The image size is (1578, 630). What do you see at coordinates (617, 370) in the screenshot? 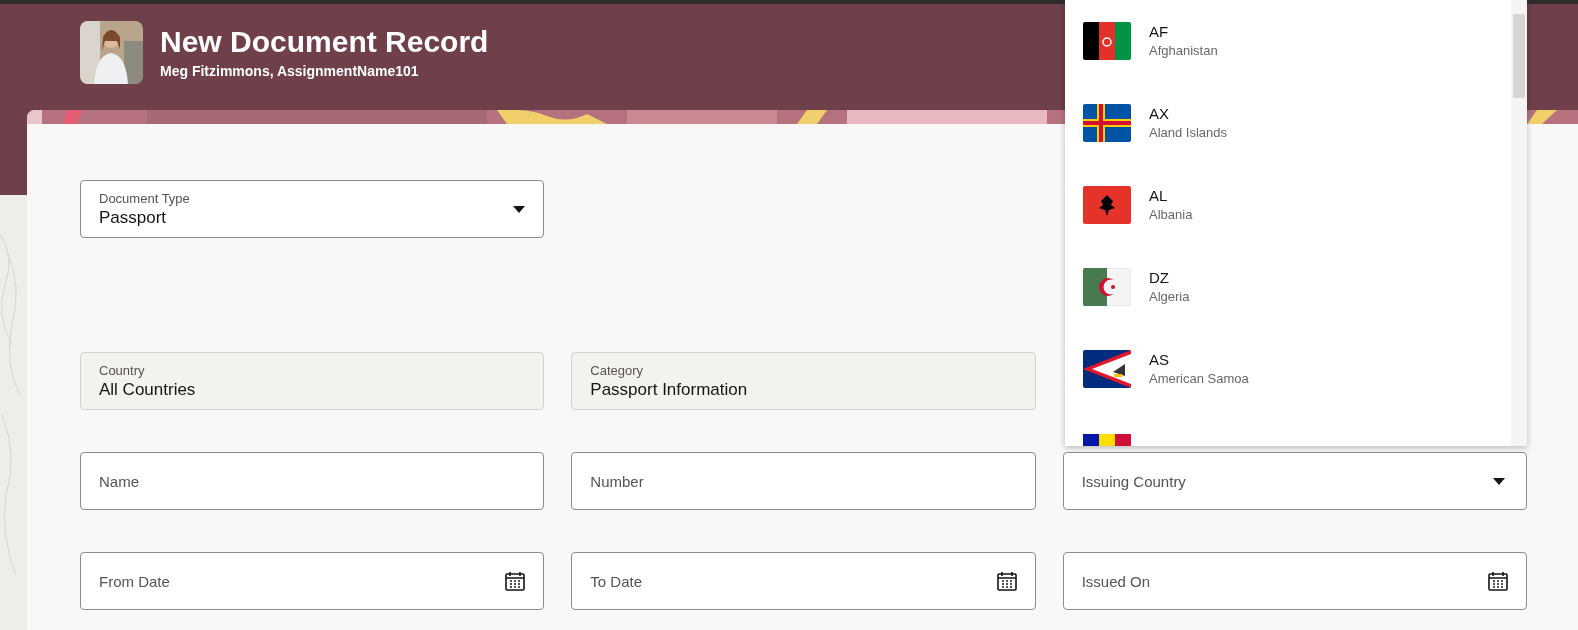
I see `field-label: Category` at bounding box center [617, 370].